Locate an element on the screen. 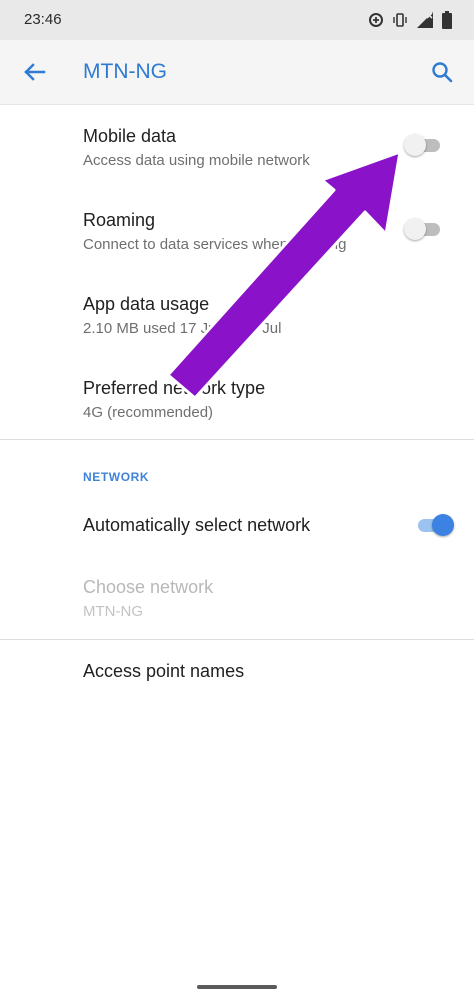  status-time: 23:46 is located at coordinates (43, 19).